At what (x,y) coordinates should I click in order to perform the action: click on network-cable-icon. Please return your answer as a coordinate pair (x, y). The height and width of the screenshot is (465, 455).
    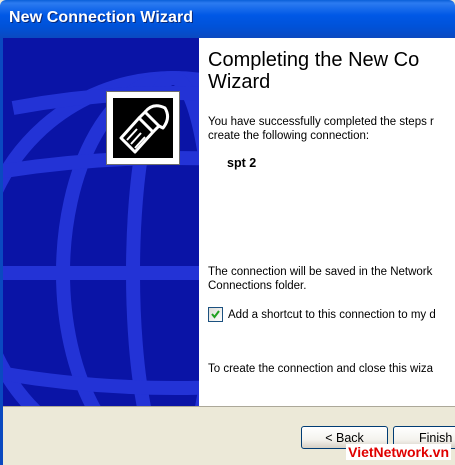
    Looking at the image, I should click on (143, 128).